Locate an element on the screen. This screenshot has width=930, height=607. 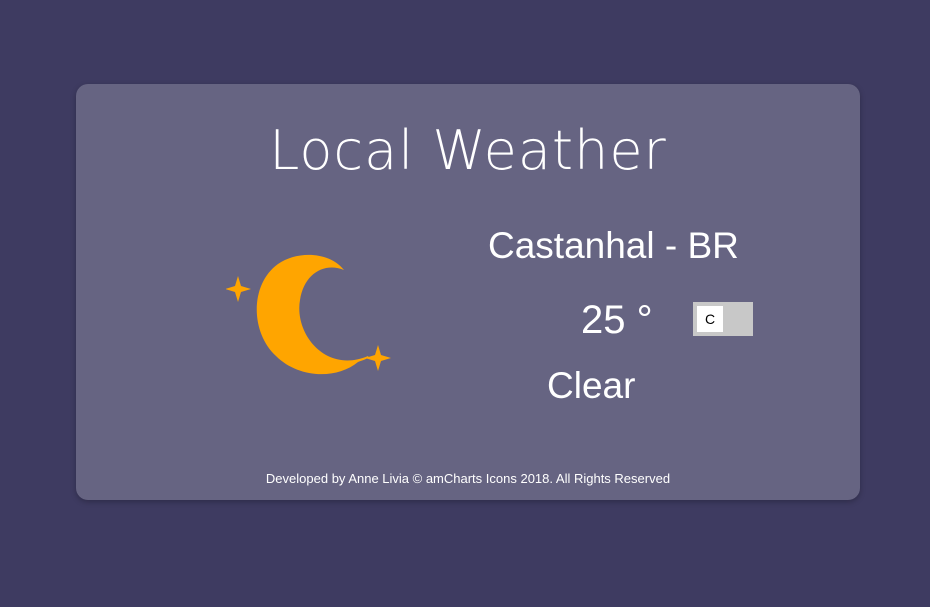
weather-condition: Clear is located at coordinates (591, 385).